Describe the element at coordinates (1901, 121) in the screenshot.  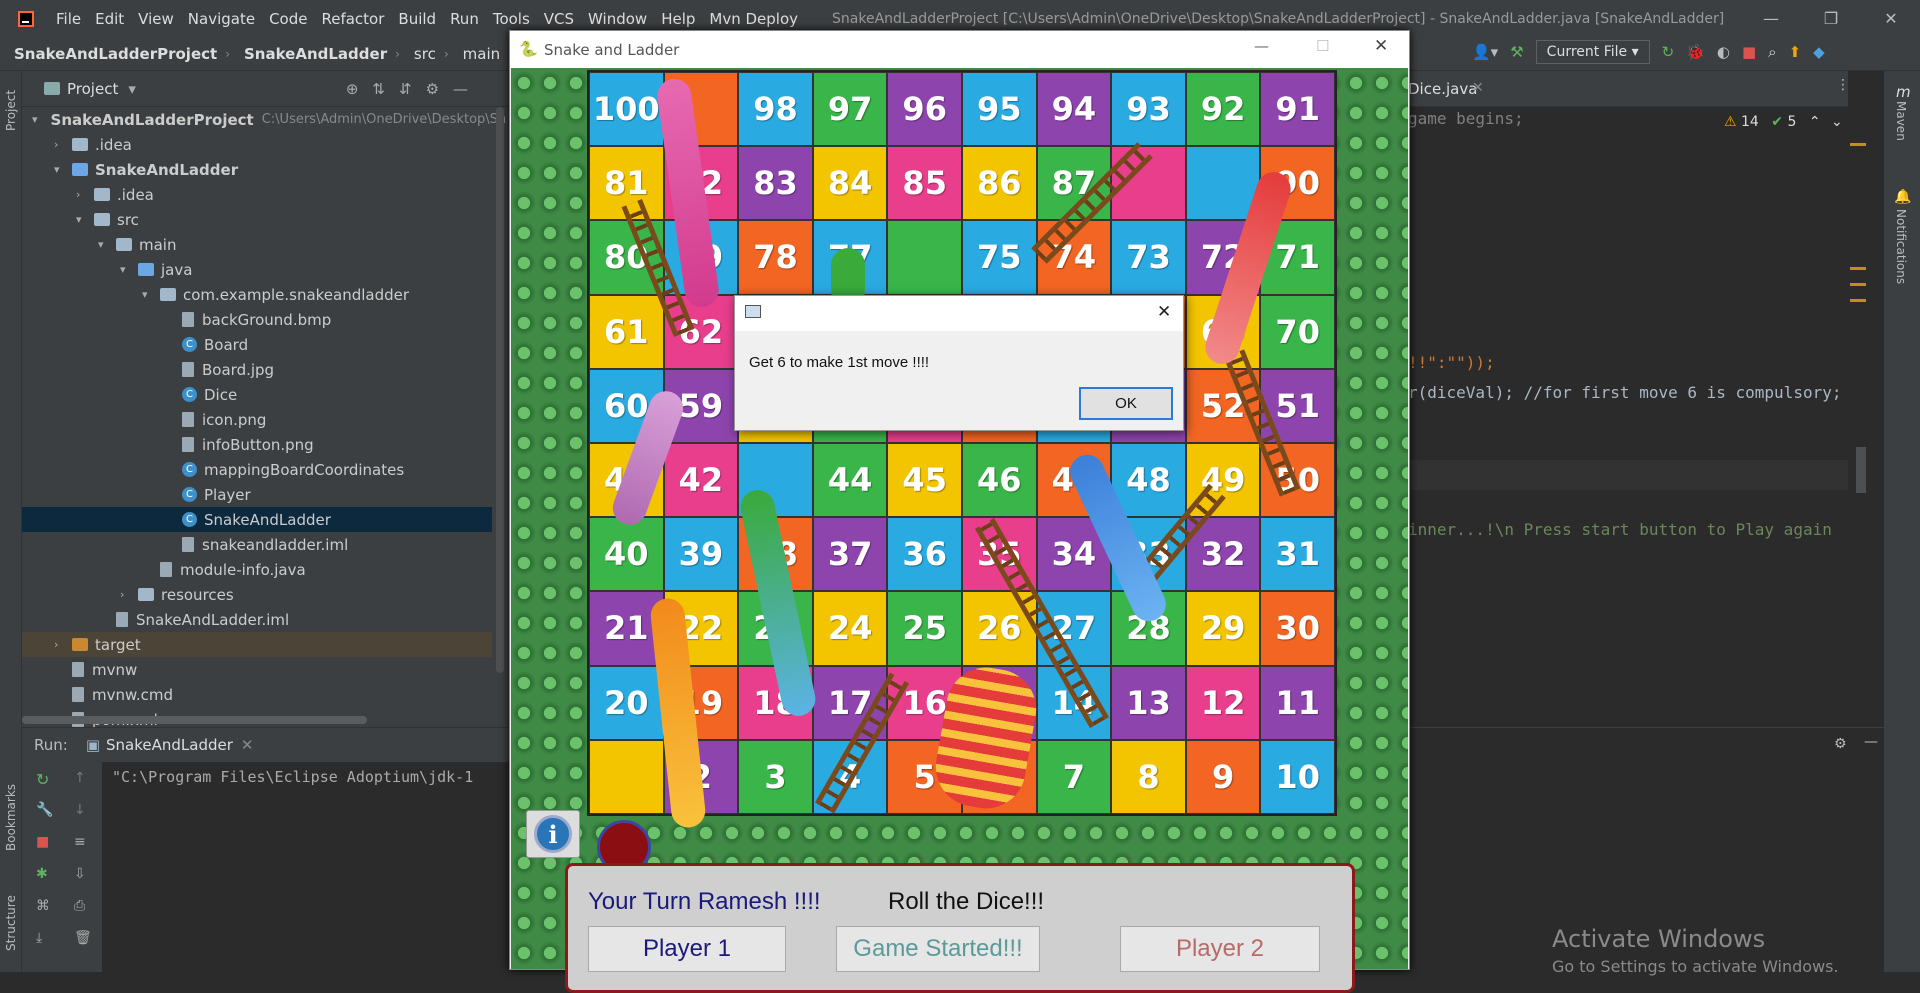
I see `maven-tool-tab: Maven` at that location.